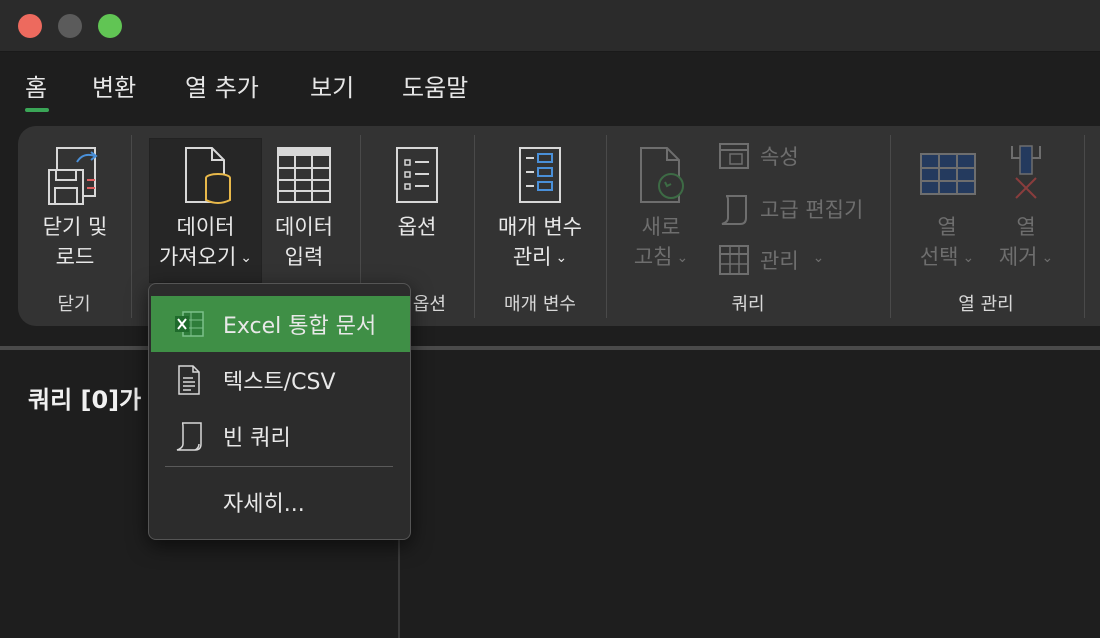 This screenshot has height=638, width=1100. I want to click on manage-button: 관리 ⌄, so click(771, 260).